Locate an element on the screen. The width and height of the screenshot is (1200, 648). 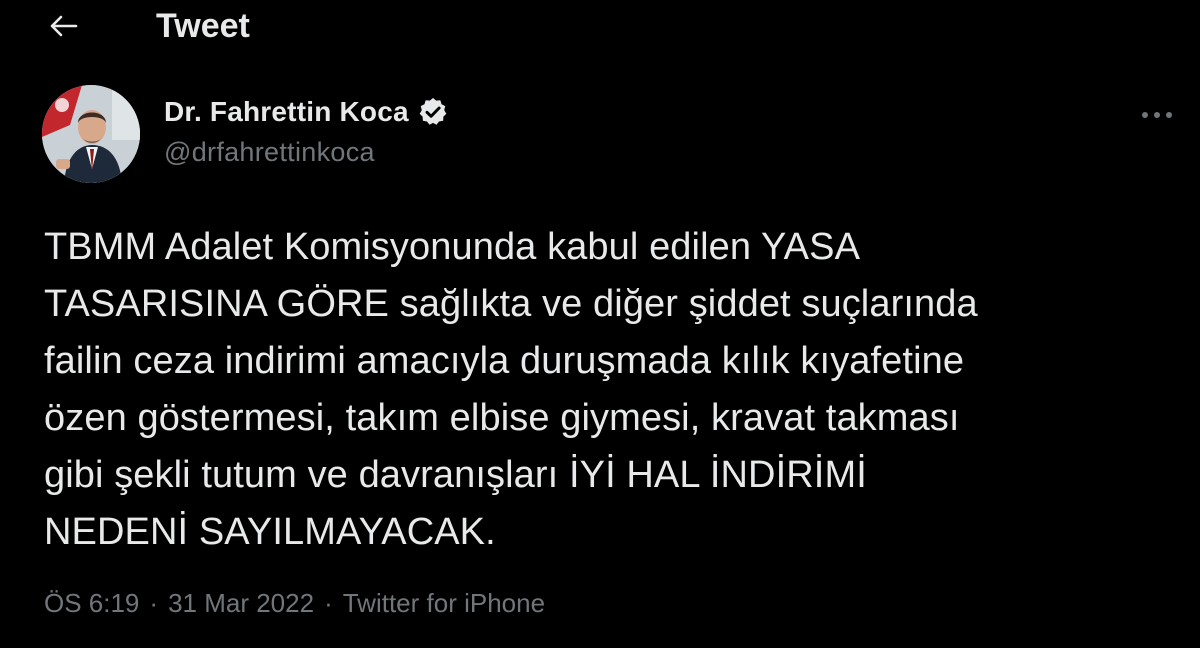
author-display-name: Dr. Fahrettin Koca is located at coordinates (286, 112).